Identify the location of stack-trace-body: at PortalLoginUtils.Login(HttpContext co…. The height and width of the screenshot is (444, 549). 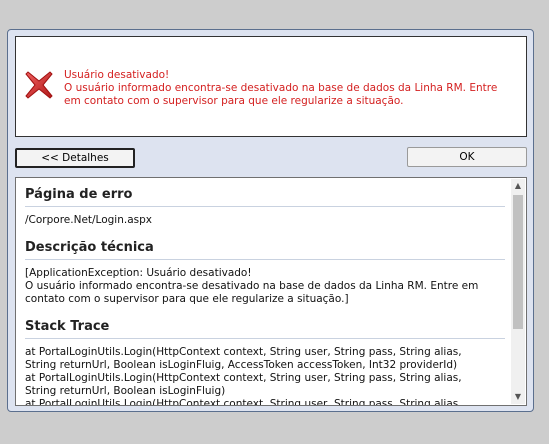
(265, 372).